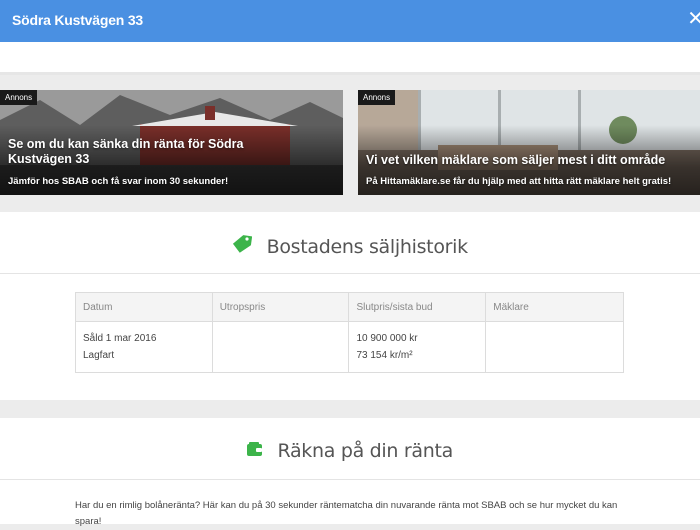  What do you see at coordinates (144, 307) in the screenshot?
I see `column-header: Datum` at bounding box center [144, 307].